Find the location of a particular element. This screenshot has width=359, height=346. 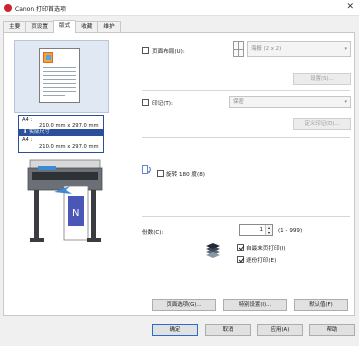

printer-illustration-icon: N is located at coordinates (65, 200).